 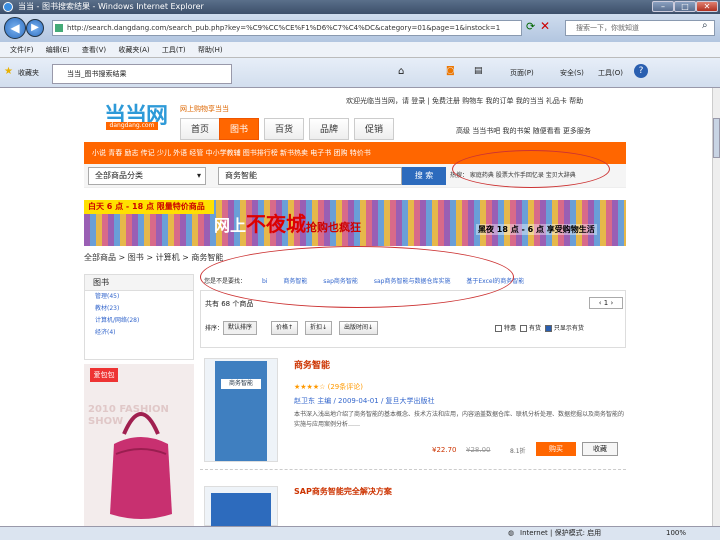 I want to click on close-window-button: ✕, so click(x=707, y=6).